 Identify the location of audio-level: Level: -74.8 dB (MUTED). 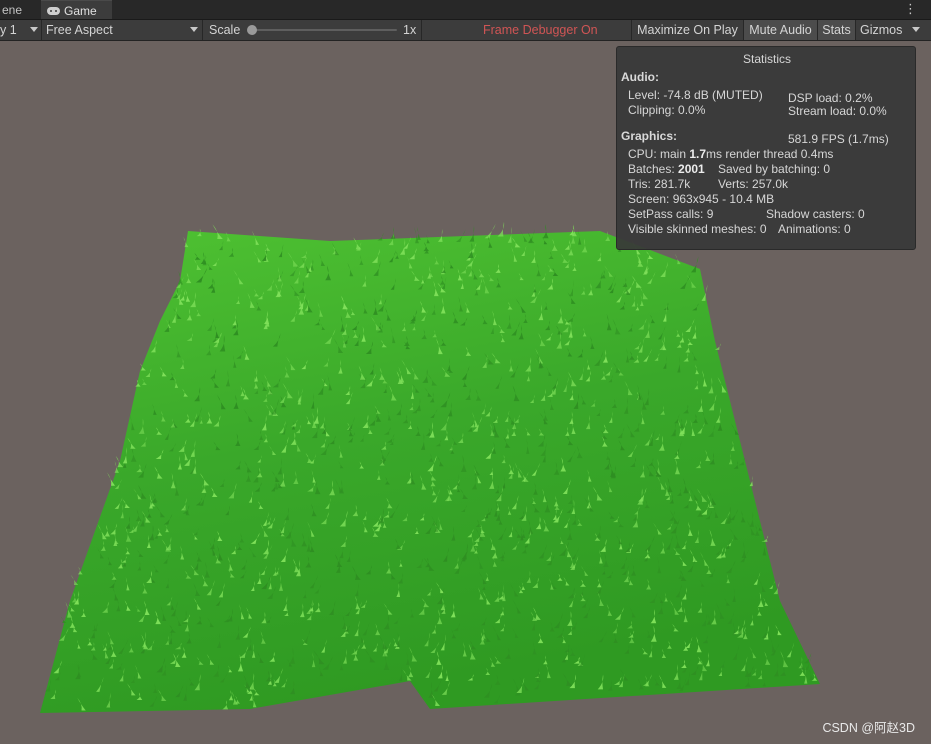
(695, 95).